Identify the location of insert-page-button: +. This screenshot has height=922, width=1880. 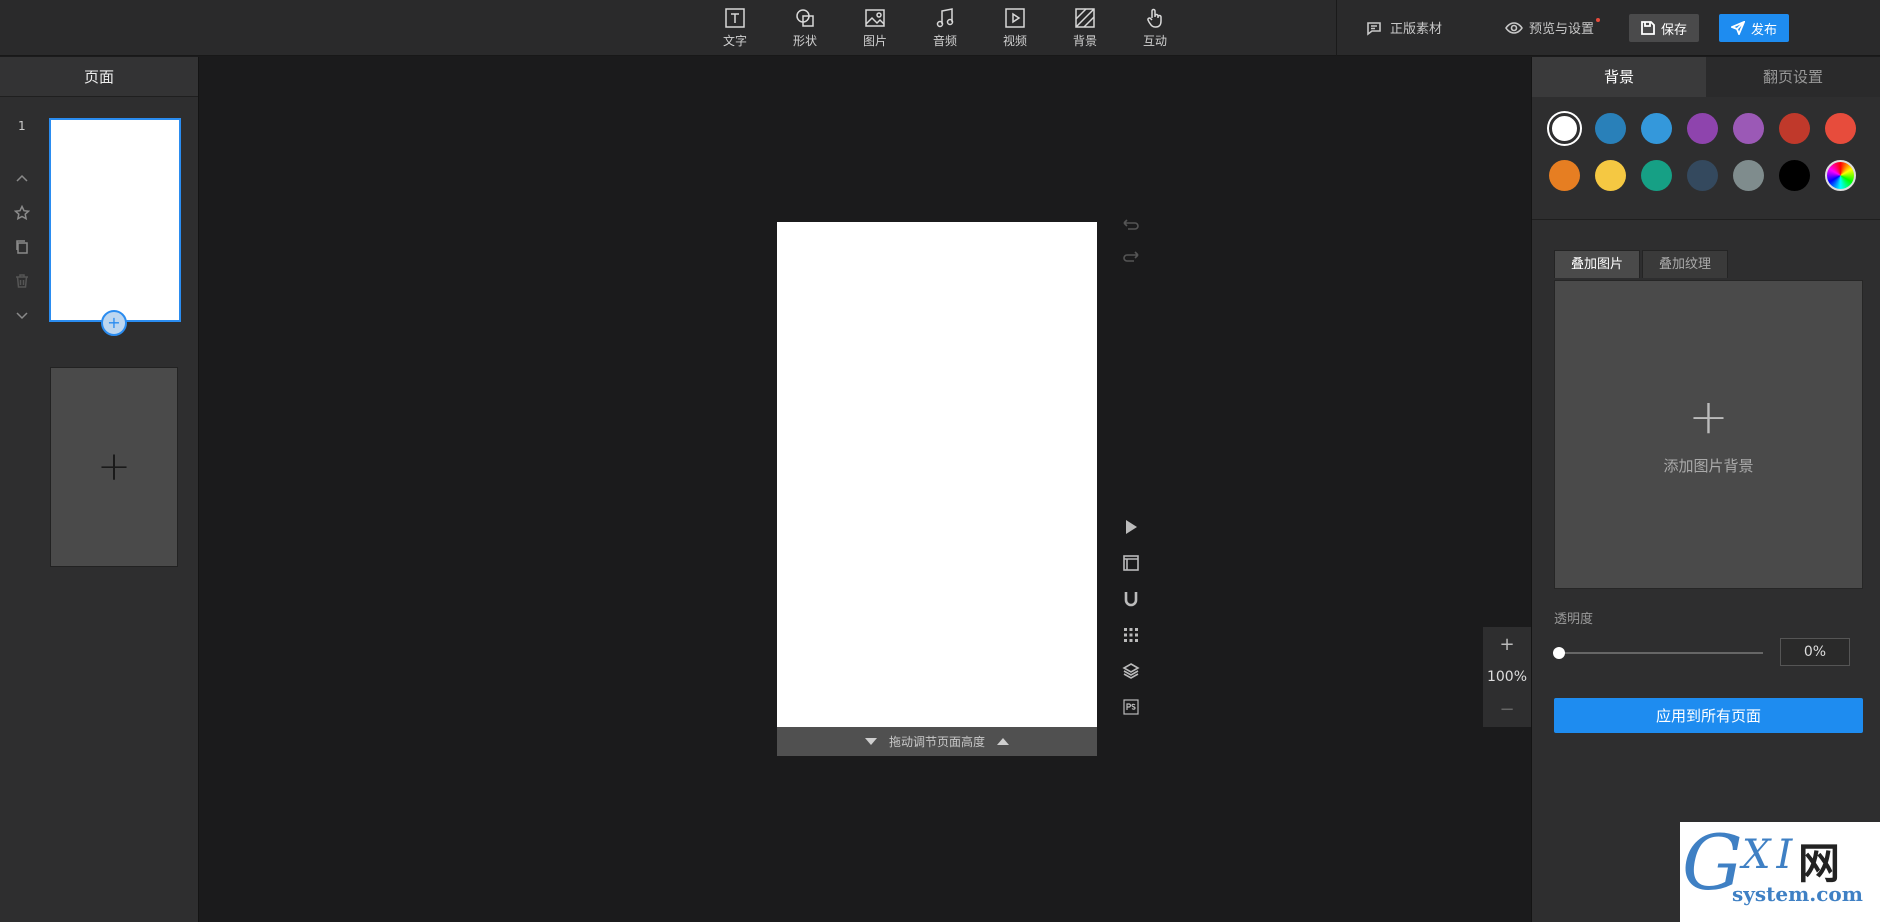
(114, 323).